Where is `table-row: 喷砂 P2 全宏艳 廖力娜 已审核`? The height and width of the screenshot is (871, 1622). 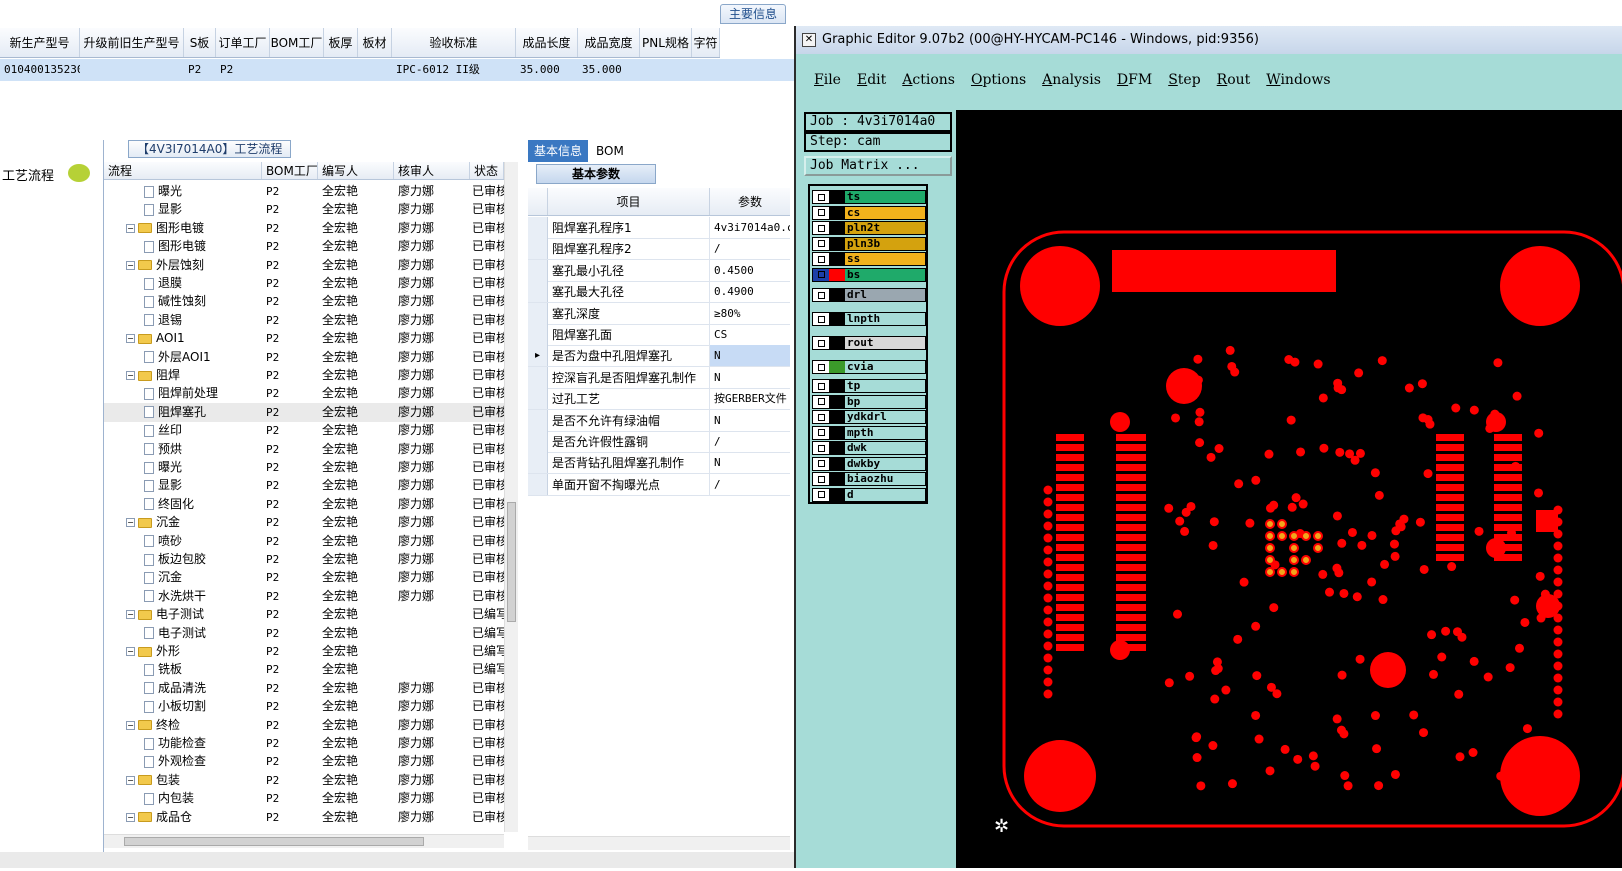 table-row: 喷砂 P2 全宏艳 廖力娜 已审核 is located at coordinates (304, 541).